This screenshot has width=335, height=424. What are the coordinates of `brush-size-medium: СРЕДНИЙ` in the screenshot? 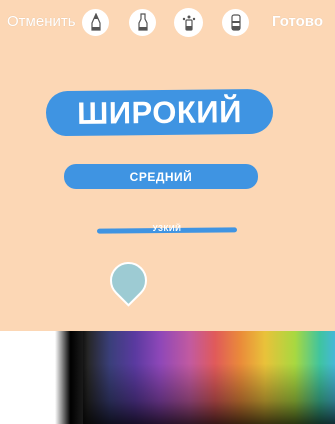 It's located at (161, 176).